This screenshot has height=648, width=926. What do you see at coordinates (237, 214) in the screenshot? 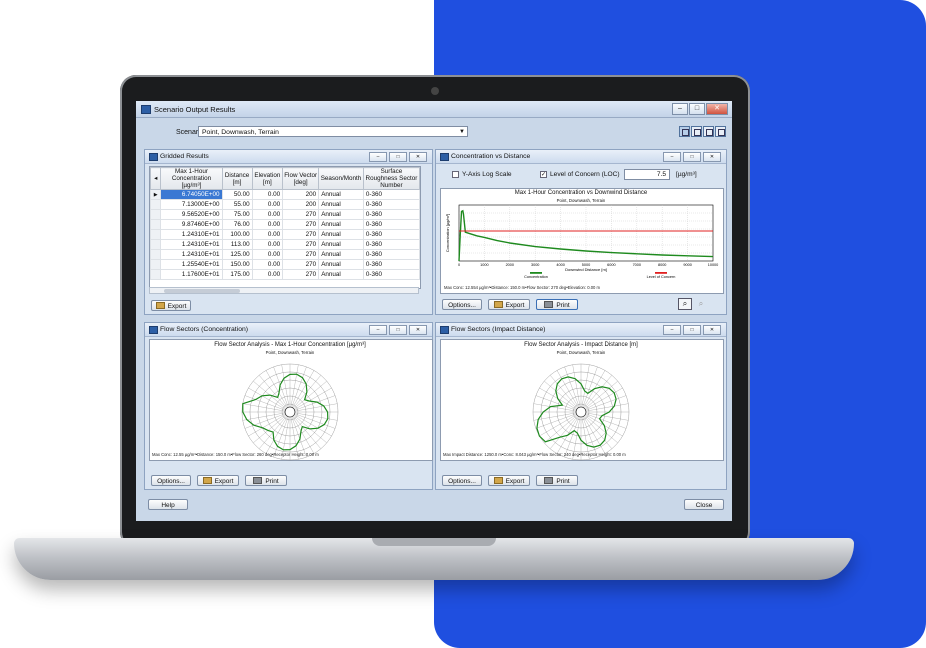
I see `cell-distance: 75.00` at bounding box center [237, 214].